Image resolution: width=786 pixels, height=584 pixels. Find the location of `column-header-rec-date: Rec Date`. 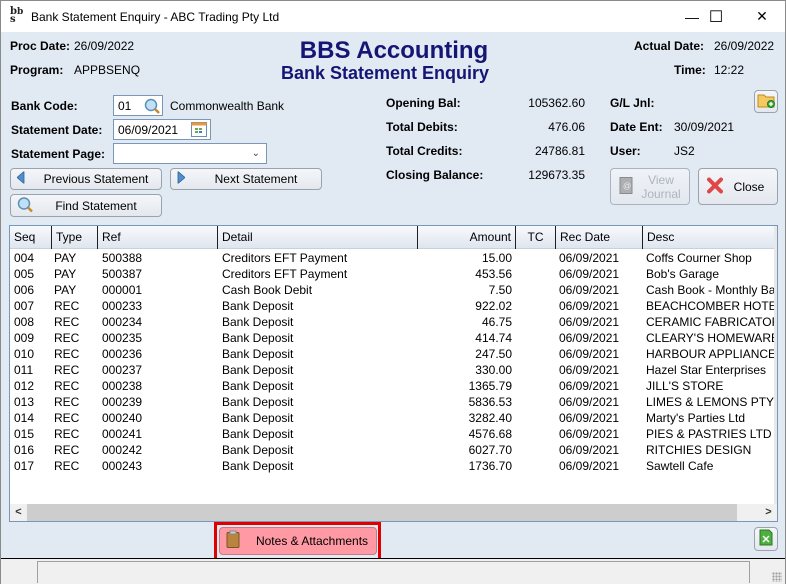

column-header-rec-date: Rec Date is located at coordinates (599, 237).